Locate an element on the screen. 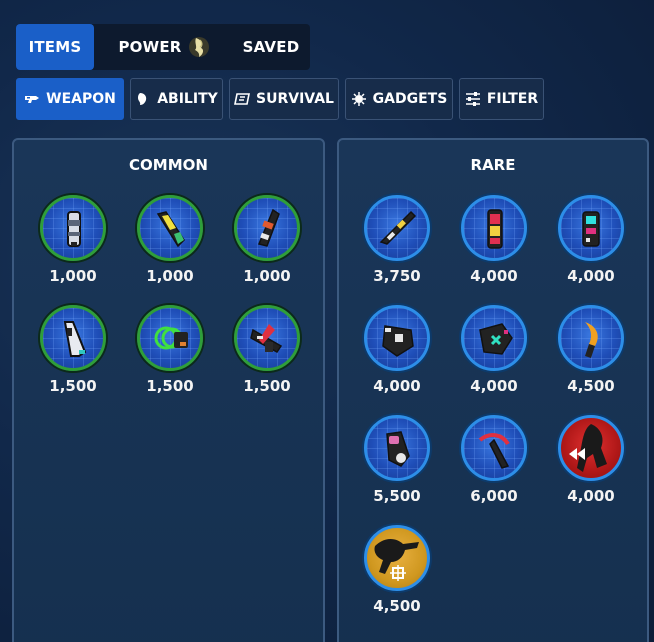  rifle-icon is located at coordinates (170, 228).